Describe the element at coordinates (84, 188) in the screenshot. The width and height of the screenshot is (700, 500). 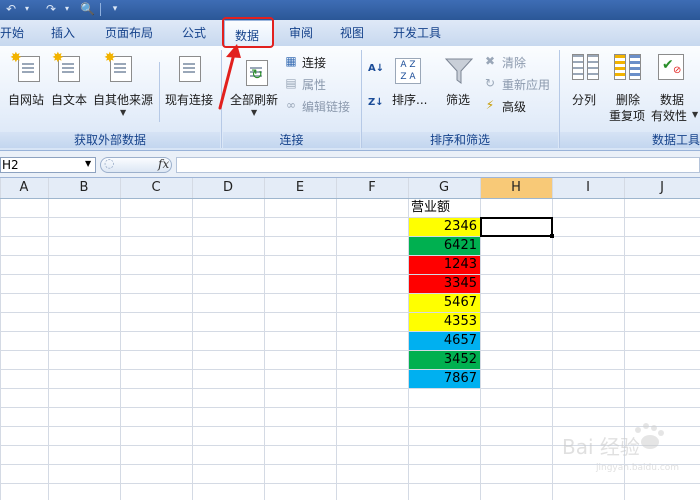
I see `column-header-b: B` at that location.